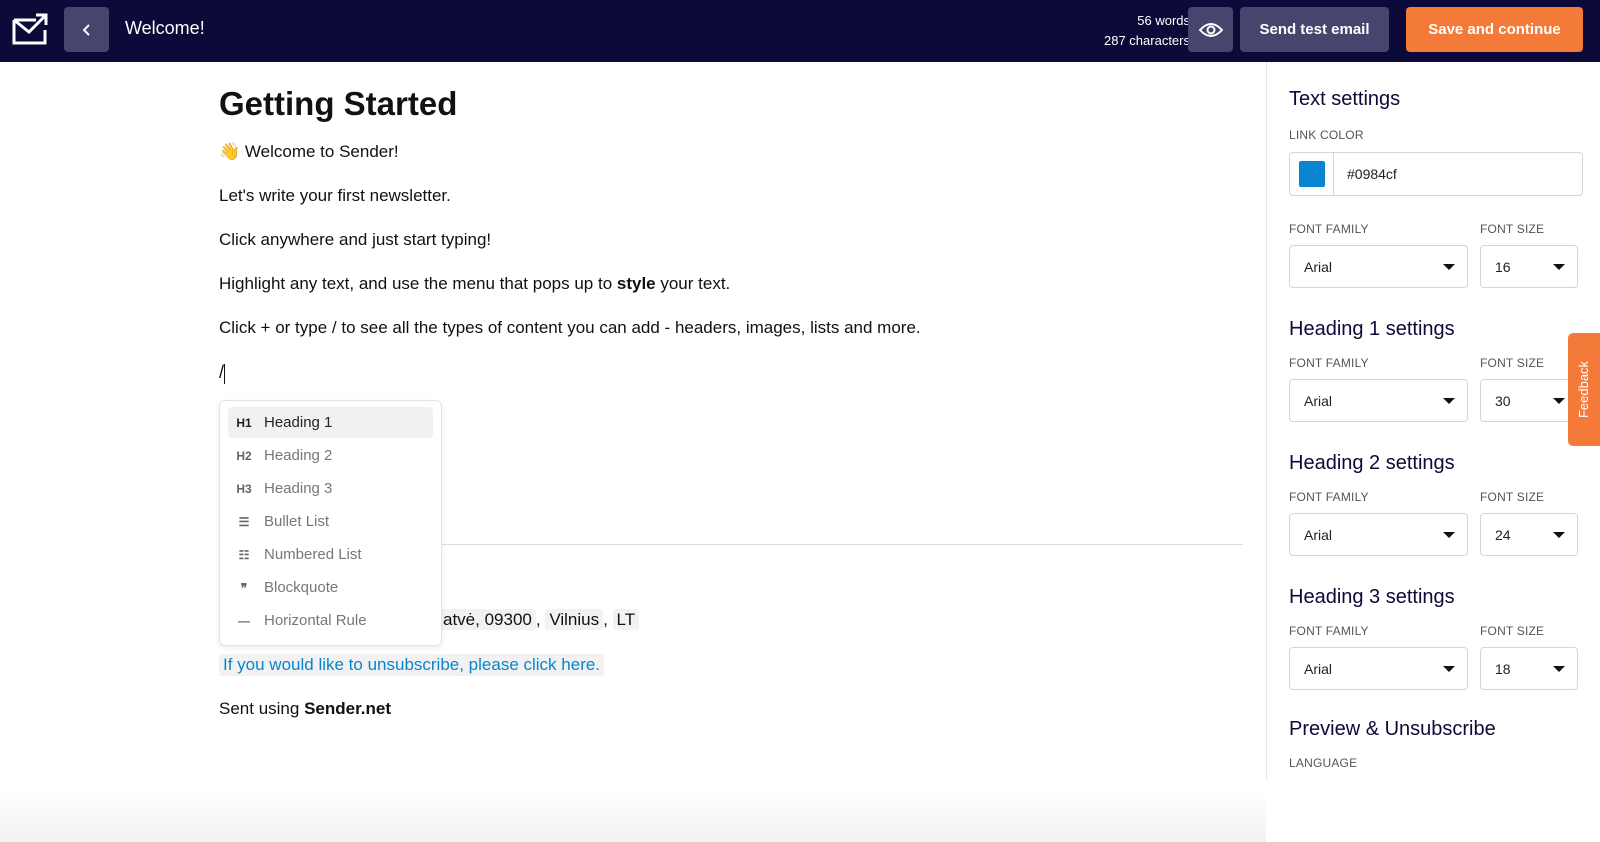 This screenshot has width=1600, height=842. I want to click on h3-font-family-label: FONT FAMILY, so click(1329, 631).